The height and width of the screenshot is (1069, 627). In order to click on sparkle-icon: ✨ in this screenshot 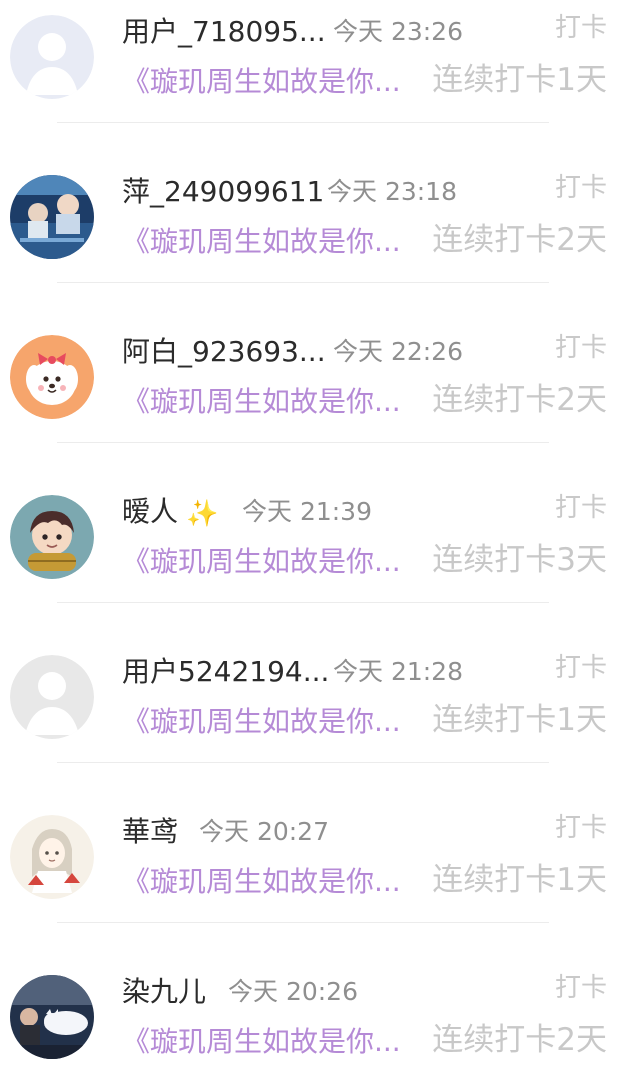, I will do `click(202, 514)`.